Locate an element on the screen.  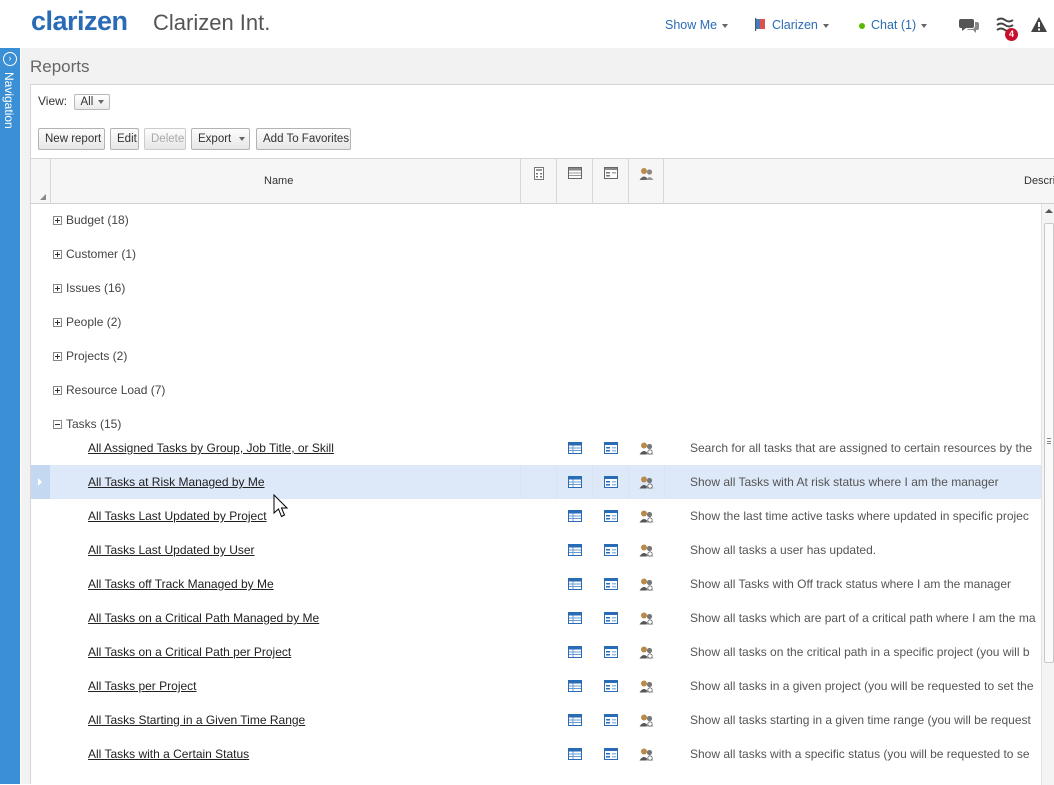
arrow-right-icon: › is located at coordinates (10, 59).